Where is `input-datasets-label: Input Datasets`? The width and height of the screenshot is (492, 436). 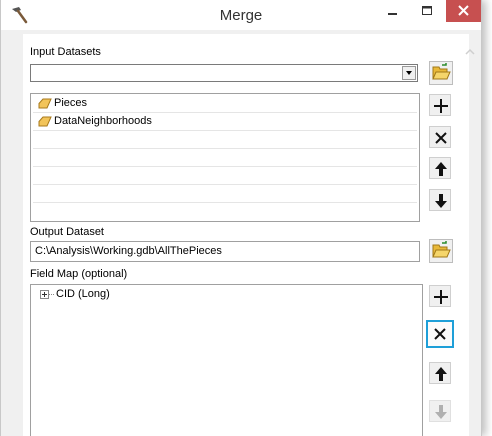
input-datasets-label: Input Datasets is located at coordinates (65, 52).